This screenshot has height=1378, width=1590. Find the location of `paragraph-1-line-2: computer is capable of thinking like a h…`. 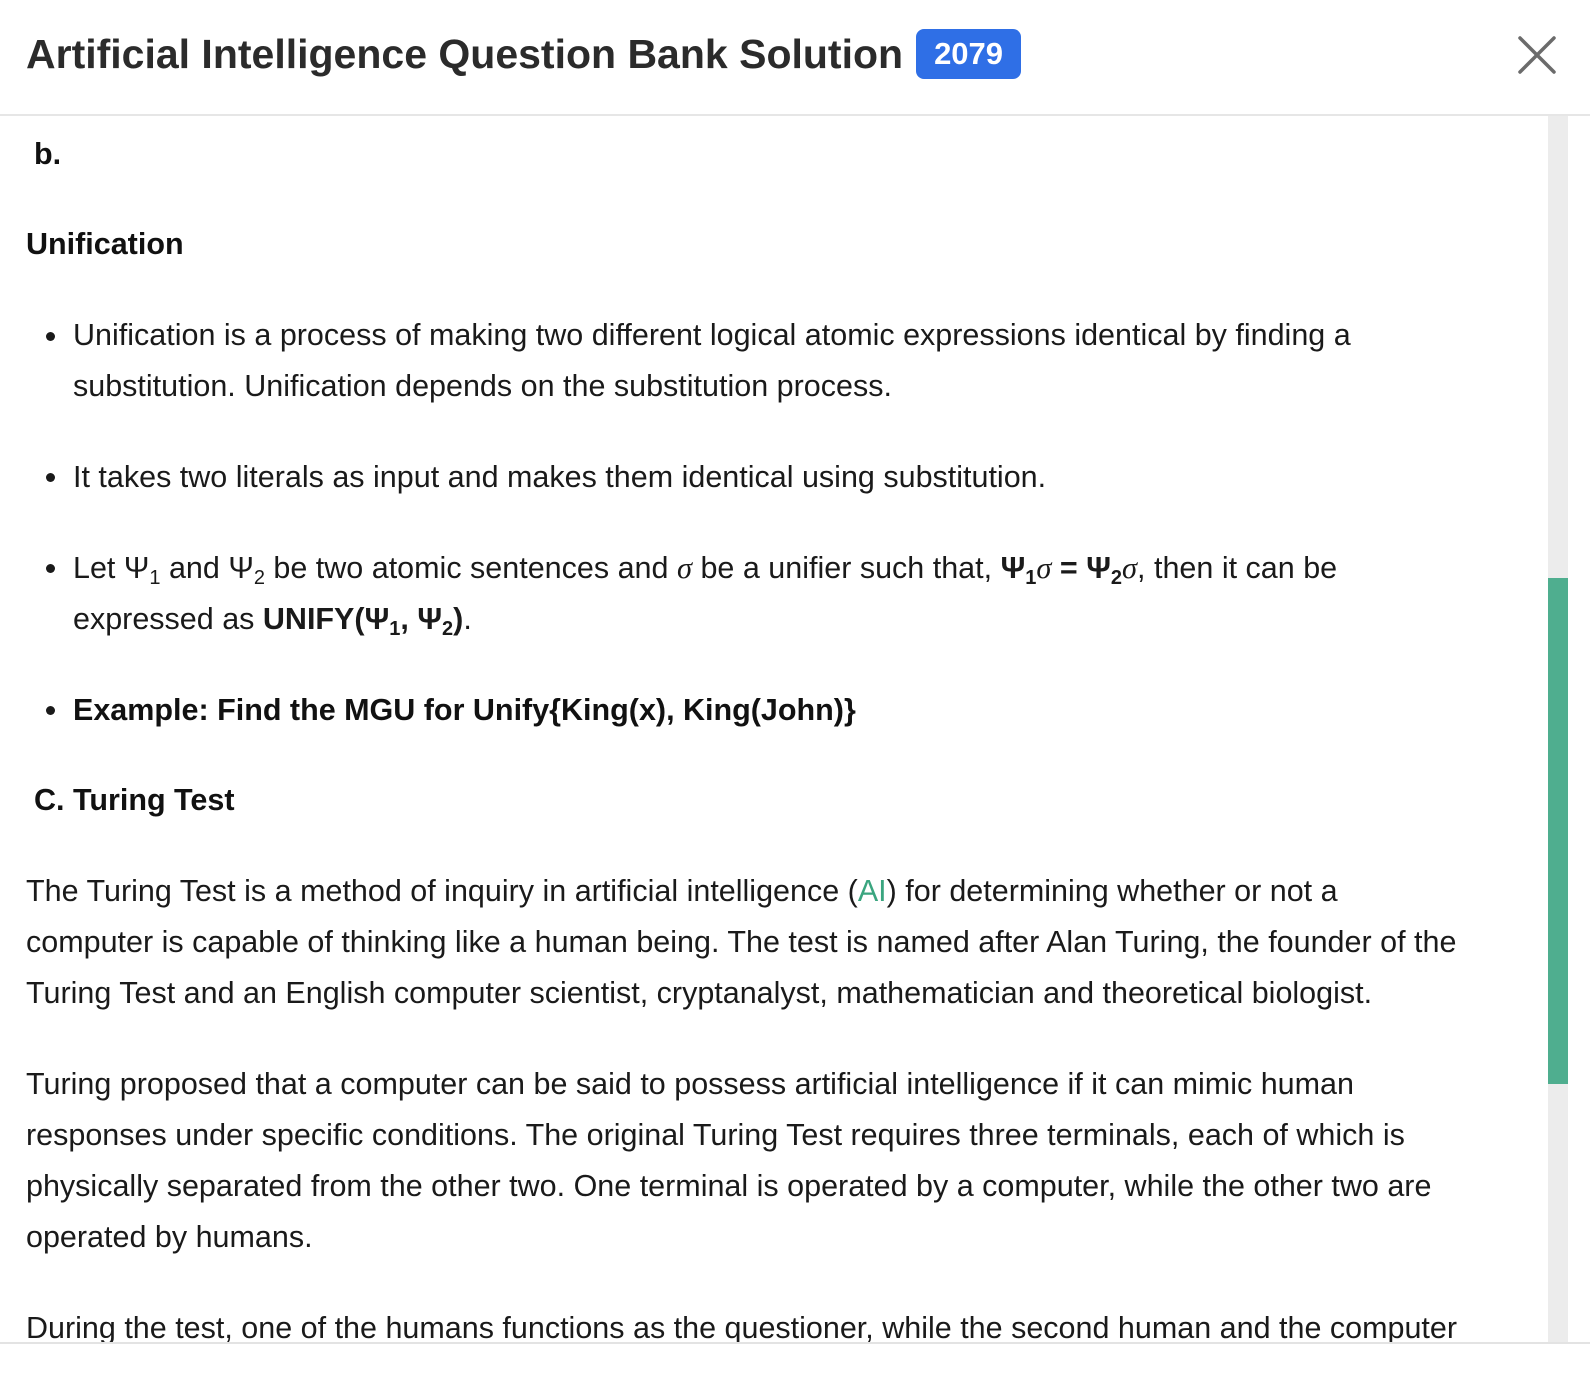

paragraph-1-line-2: computer is capable of thinking like a h… is located at coordinates (741, 942).